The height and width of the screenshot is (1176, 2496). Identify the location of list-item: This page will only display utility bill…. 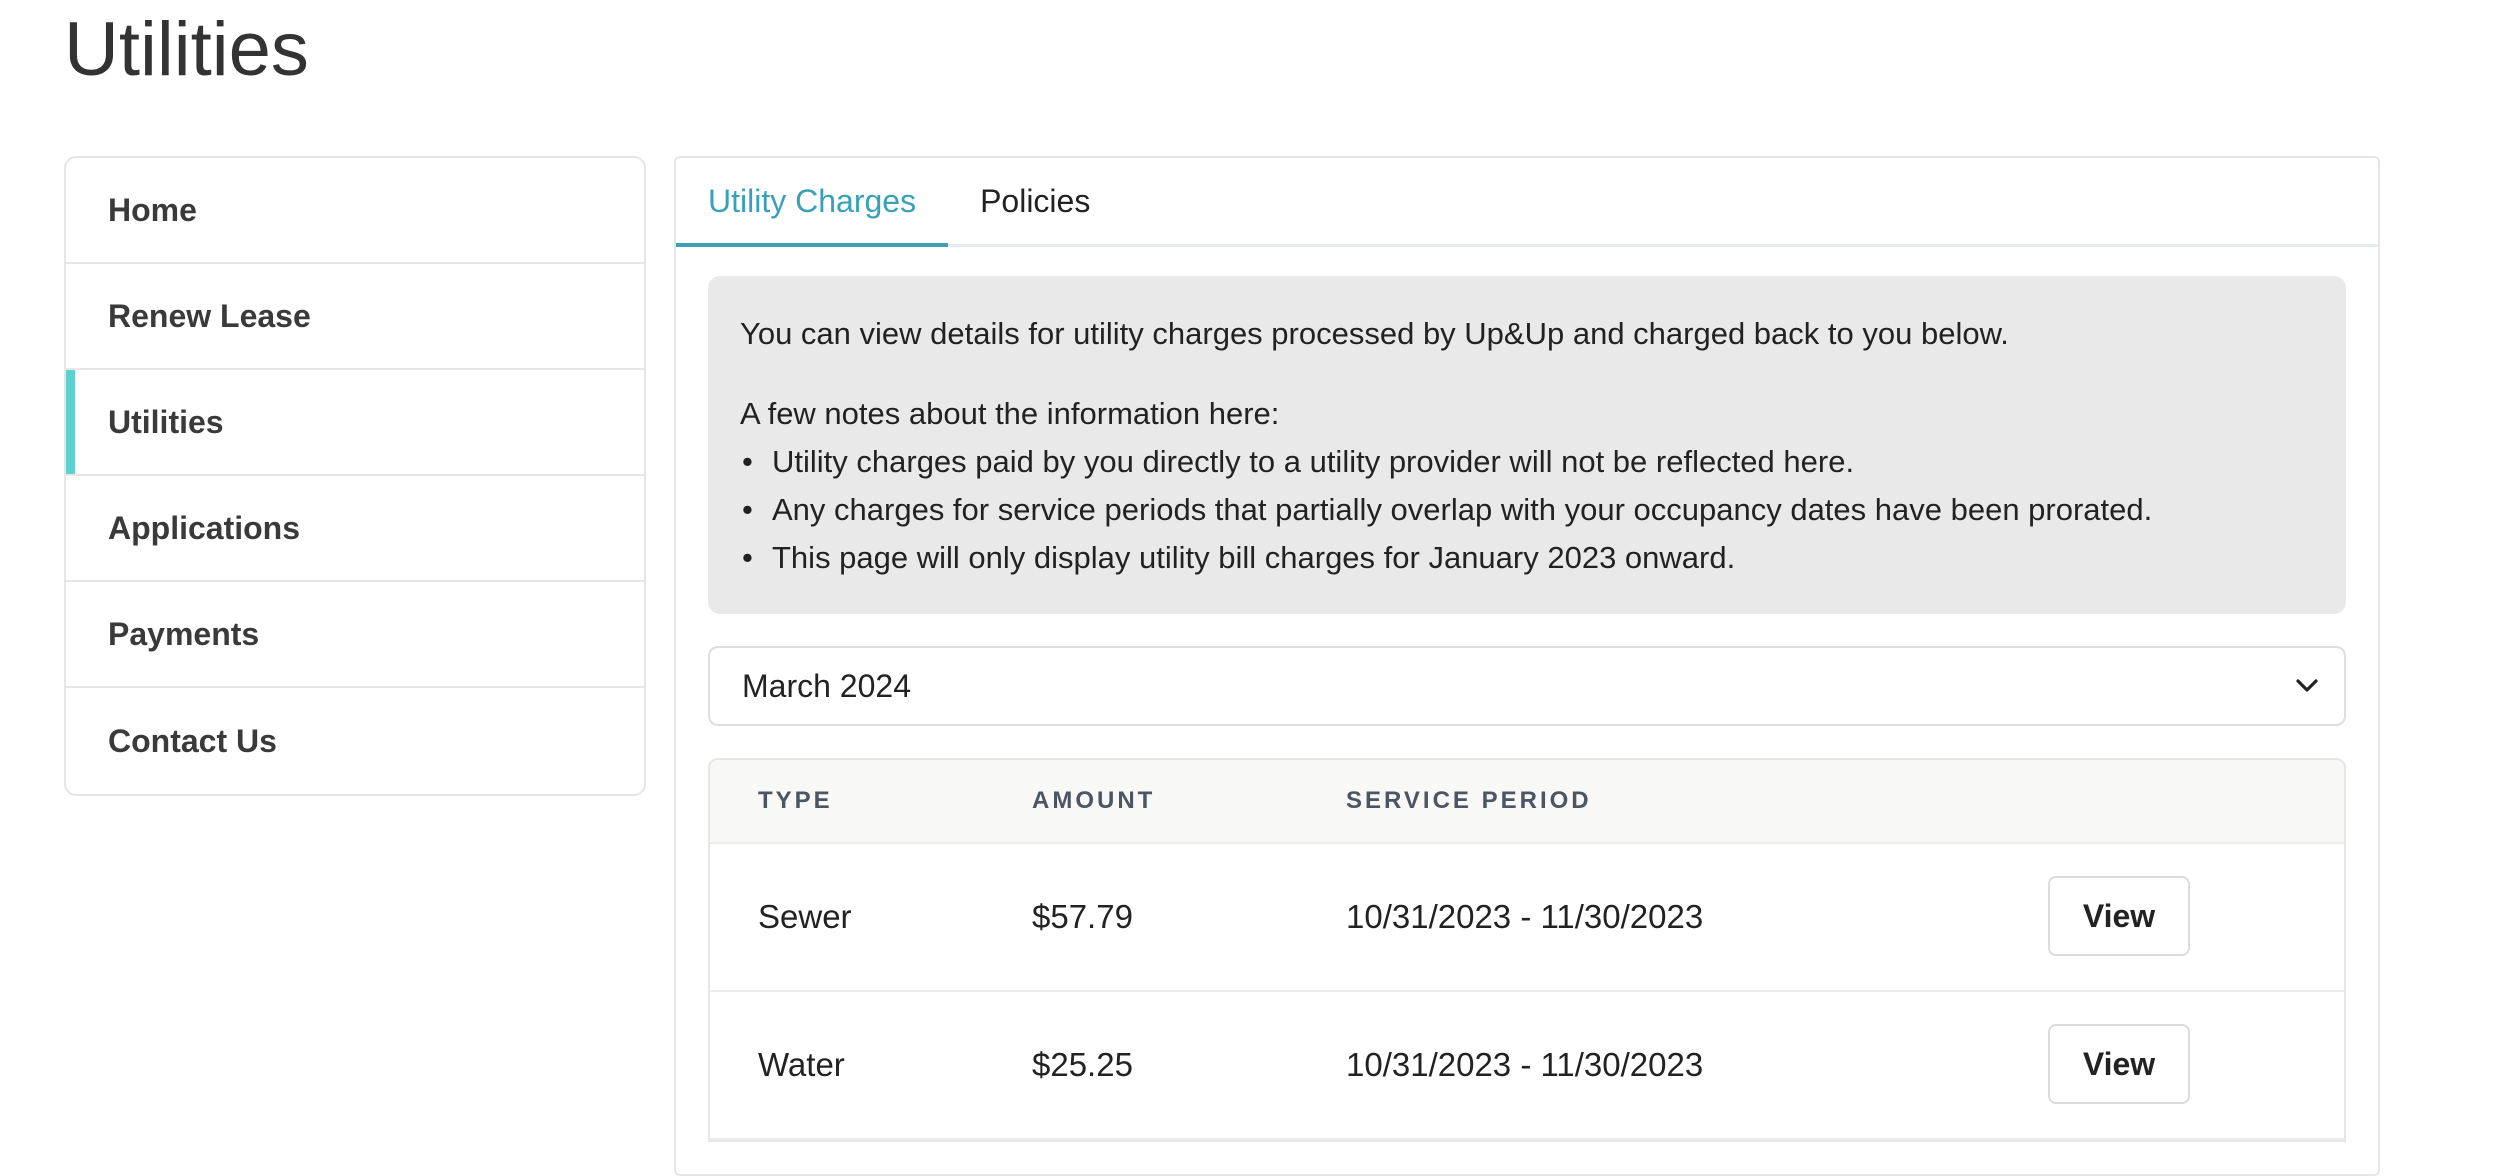
(1527, 558).